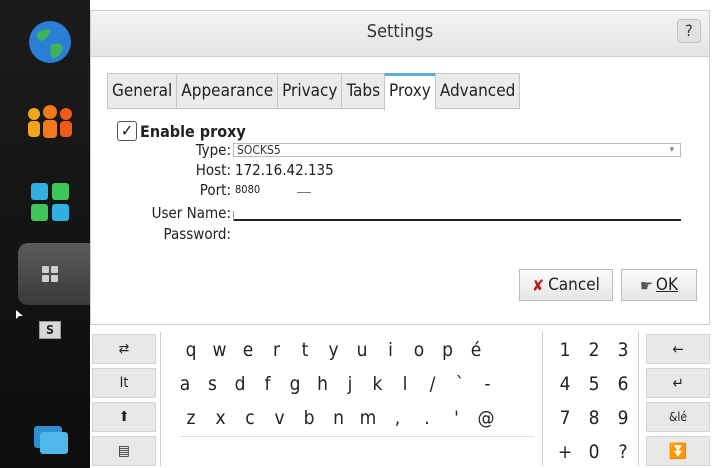 This screenshot has width=713, height=468. What do you see at coordinates (309, 418) in the screenshot?
I see `key: b` at bounding box center [309, 418].